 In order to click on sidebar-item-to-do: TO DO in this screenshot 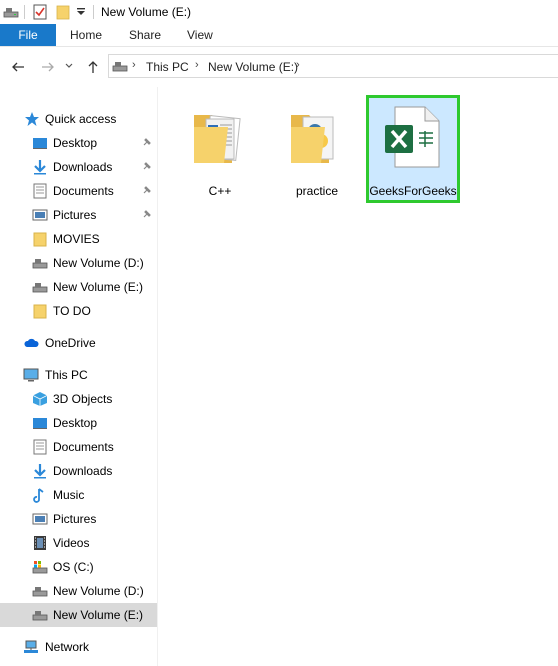, I will do `click(78, 311)`.